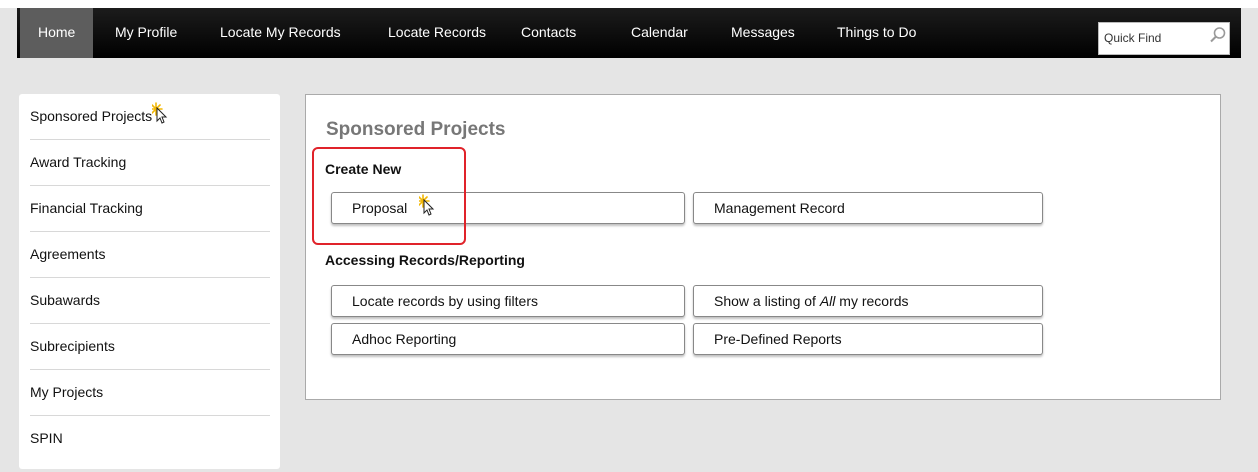  I want to click on show-all-label-post: my records, so click(872, 301).